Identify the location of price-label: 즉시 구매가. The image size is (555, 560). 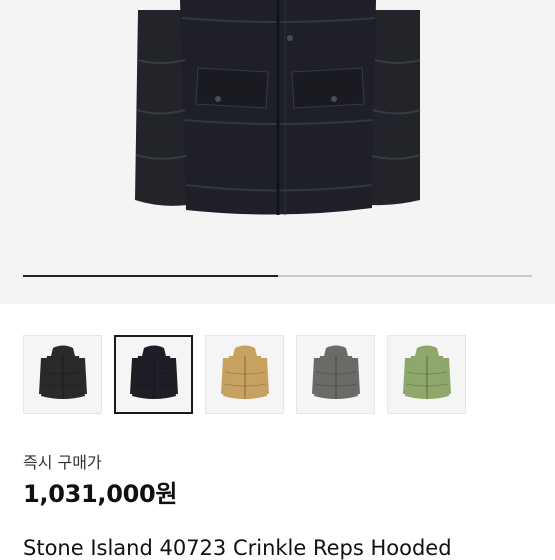
(62, 462).